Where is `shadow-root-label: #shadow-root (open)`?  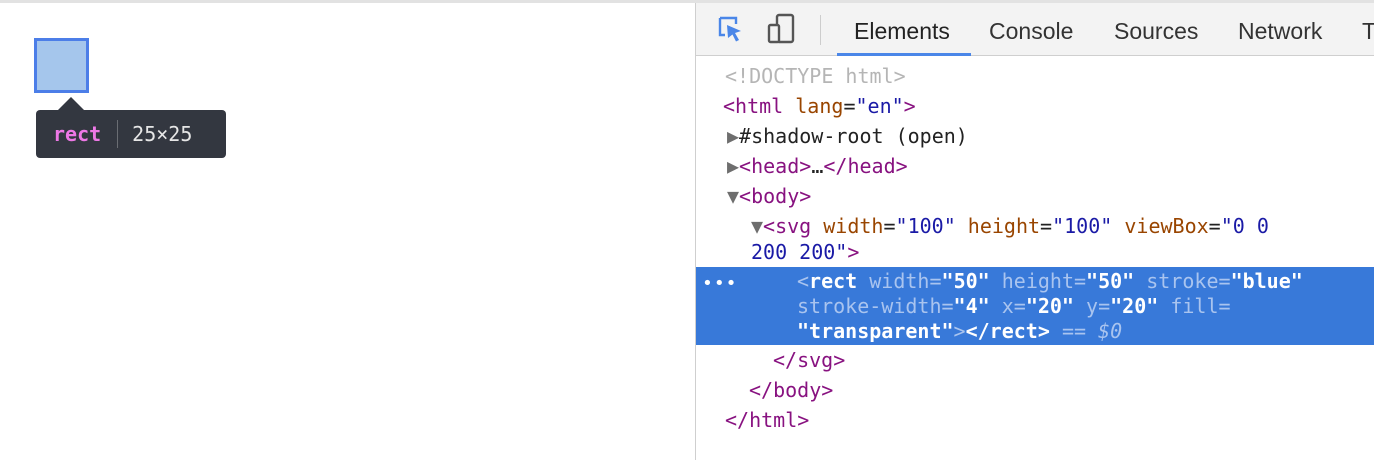
shadow-root-label: #shadow-root (open) is located at coordinates (853, 136).